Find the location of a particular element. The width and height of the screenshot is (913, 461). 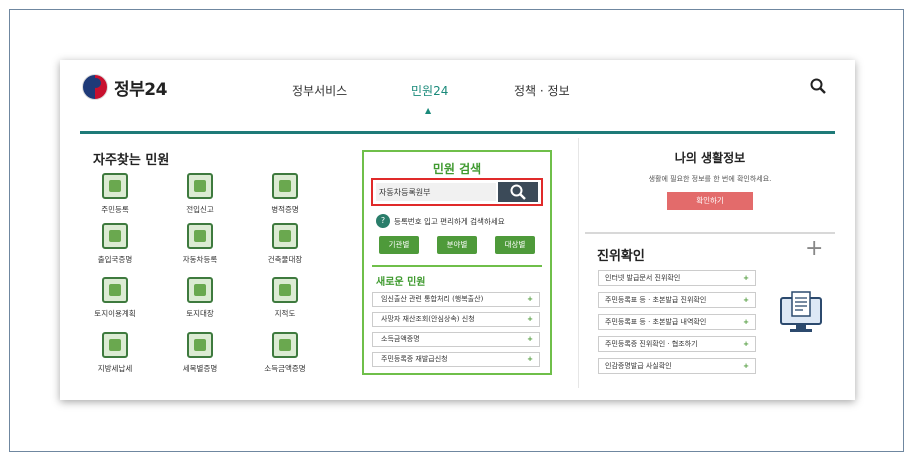

verify-item: 주민등록표 등 · 초본발급 내역확인 + is located at coordinates (677, 322).